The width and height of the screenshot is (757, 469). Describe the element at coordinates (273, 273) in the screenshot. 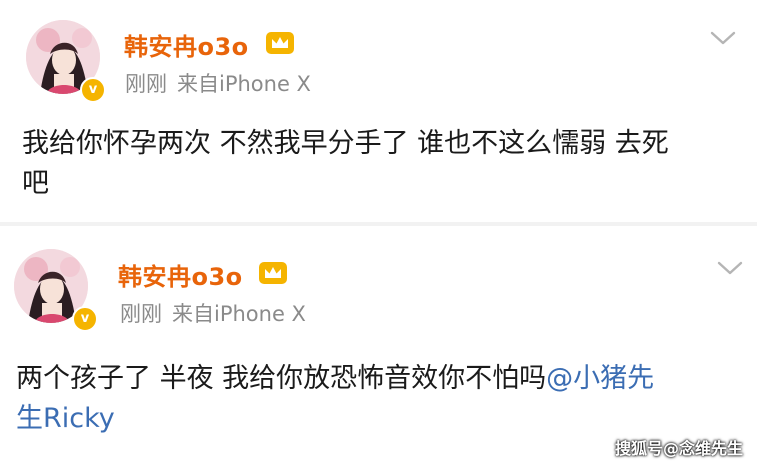

I see `crown-vip-icon` at that location.